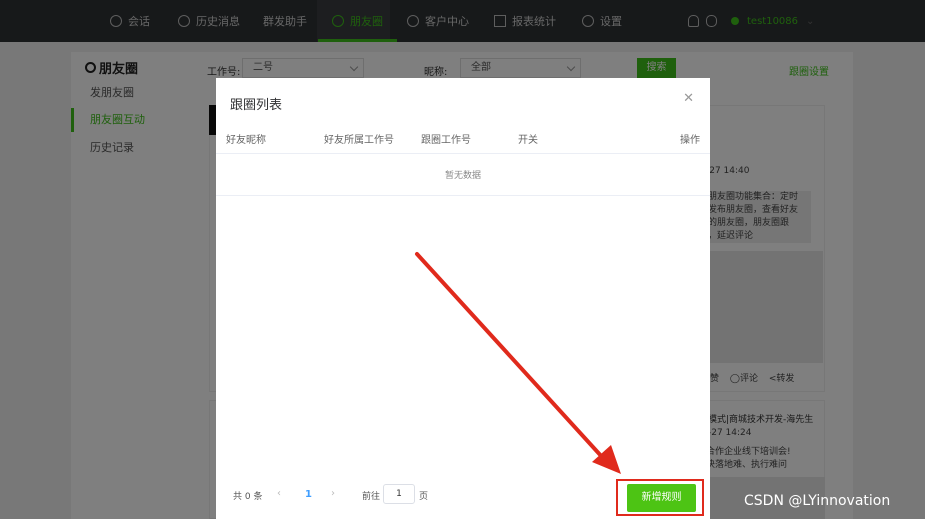 The width and height of the screenshot is (925, 519). What do you see at coordinates (399, 494) in the screenshot?
I see `pager-goto-input: 1` at bounding box center [399, 494].